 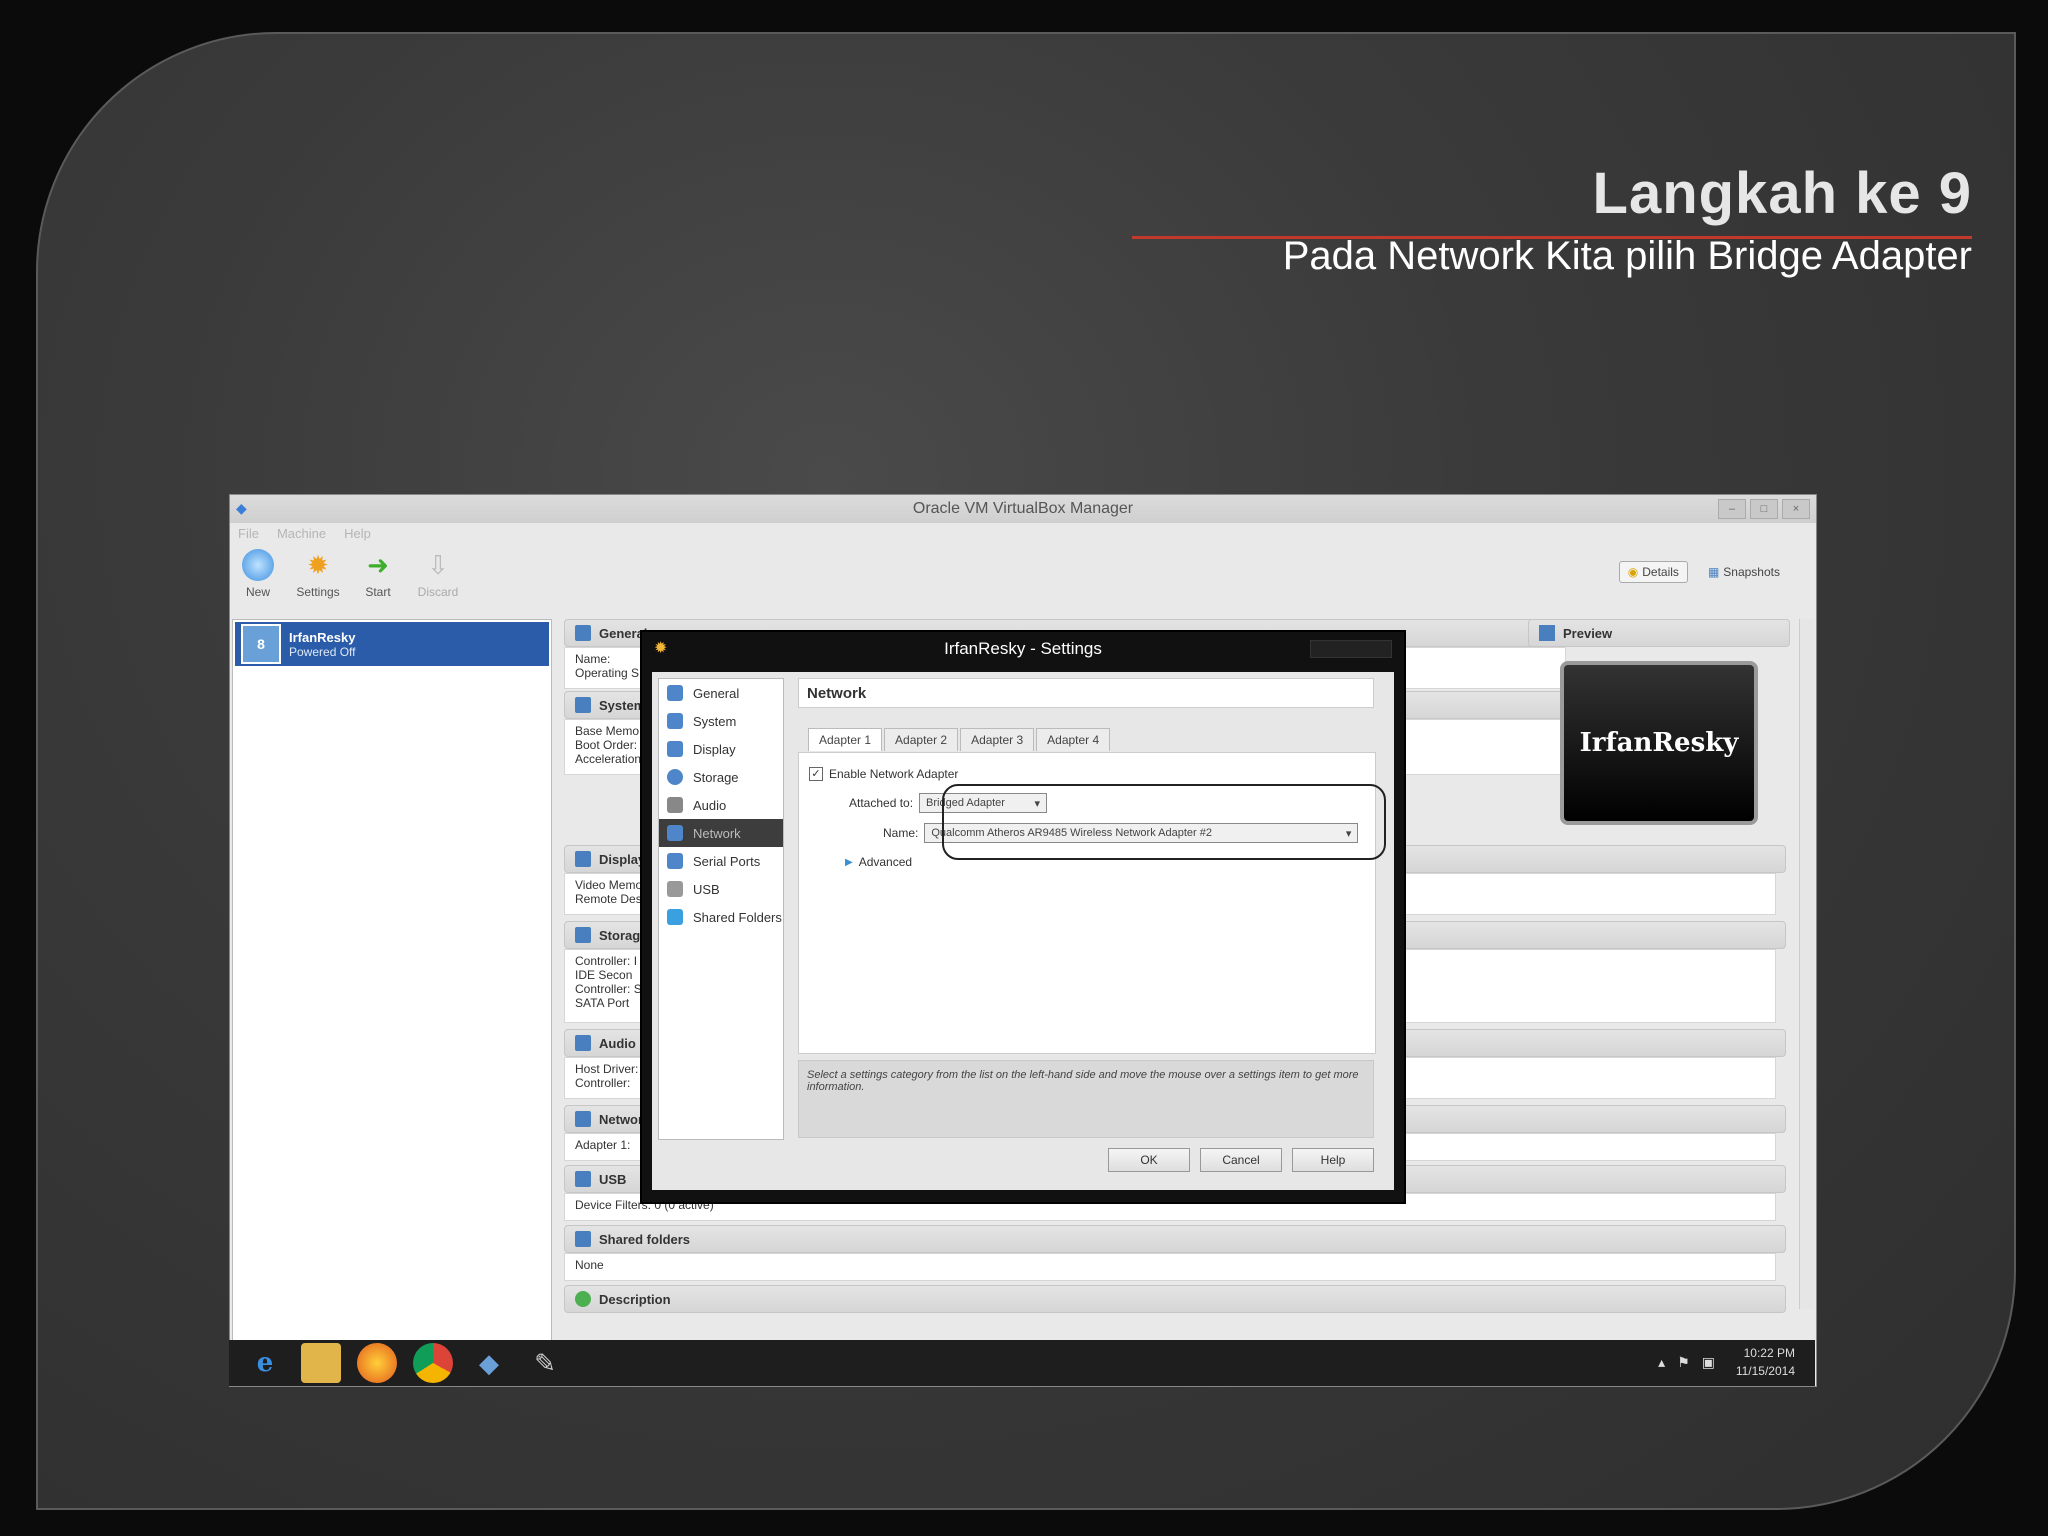 What do you see at coordinates (392, 980) in the screenshot?
I see `vm-list: 8 IrfanResky Powered Off` at bounding box center [392, 980].